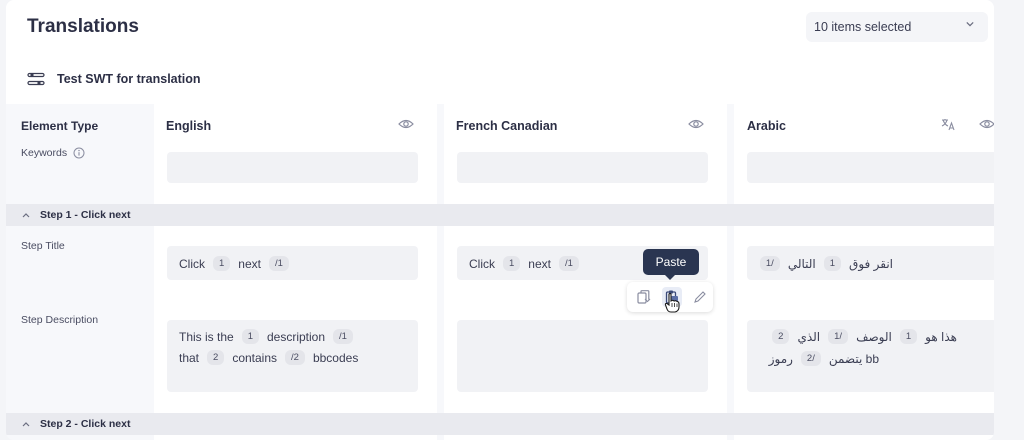 The width and height of the screenshot is (1024, 440). What do you see at coordinates (43, 246) in the screenshot?
I see `row-label-step-title: Step Title` at bounding box center [43, 246].